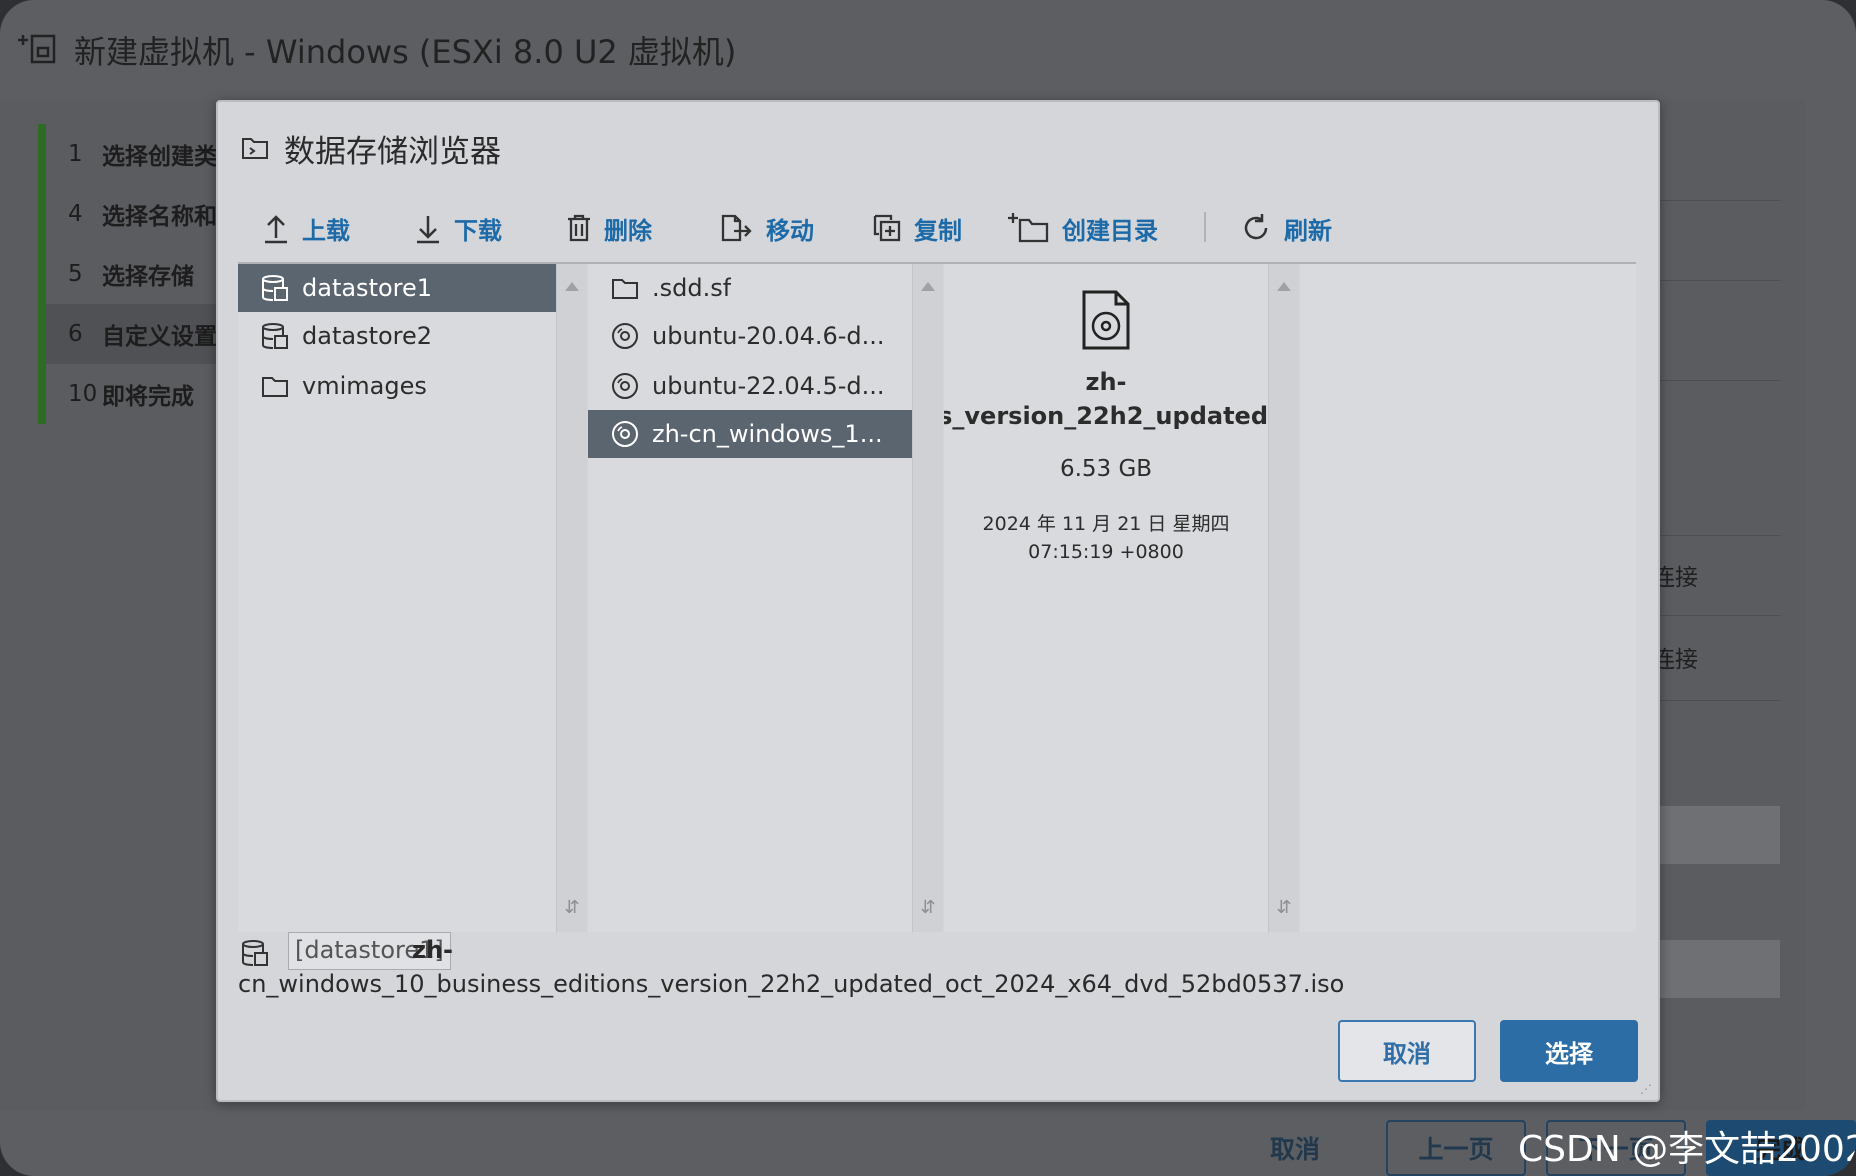 The width and height of the screenshot is (1856, 1176). I want to click on move-label: 移动, so click(790, 230).